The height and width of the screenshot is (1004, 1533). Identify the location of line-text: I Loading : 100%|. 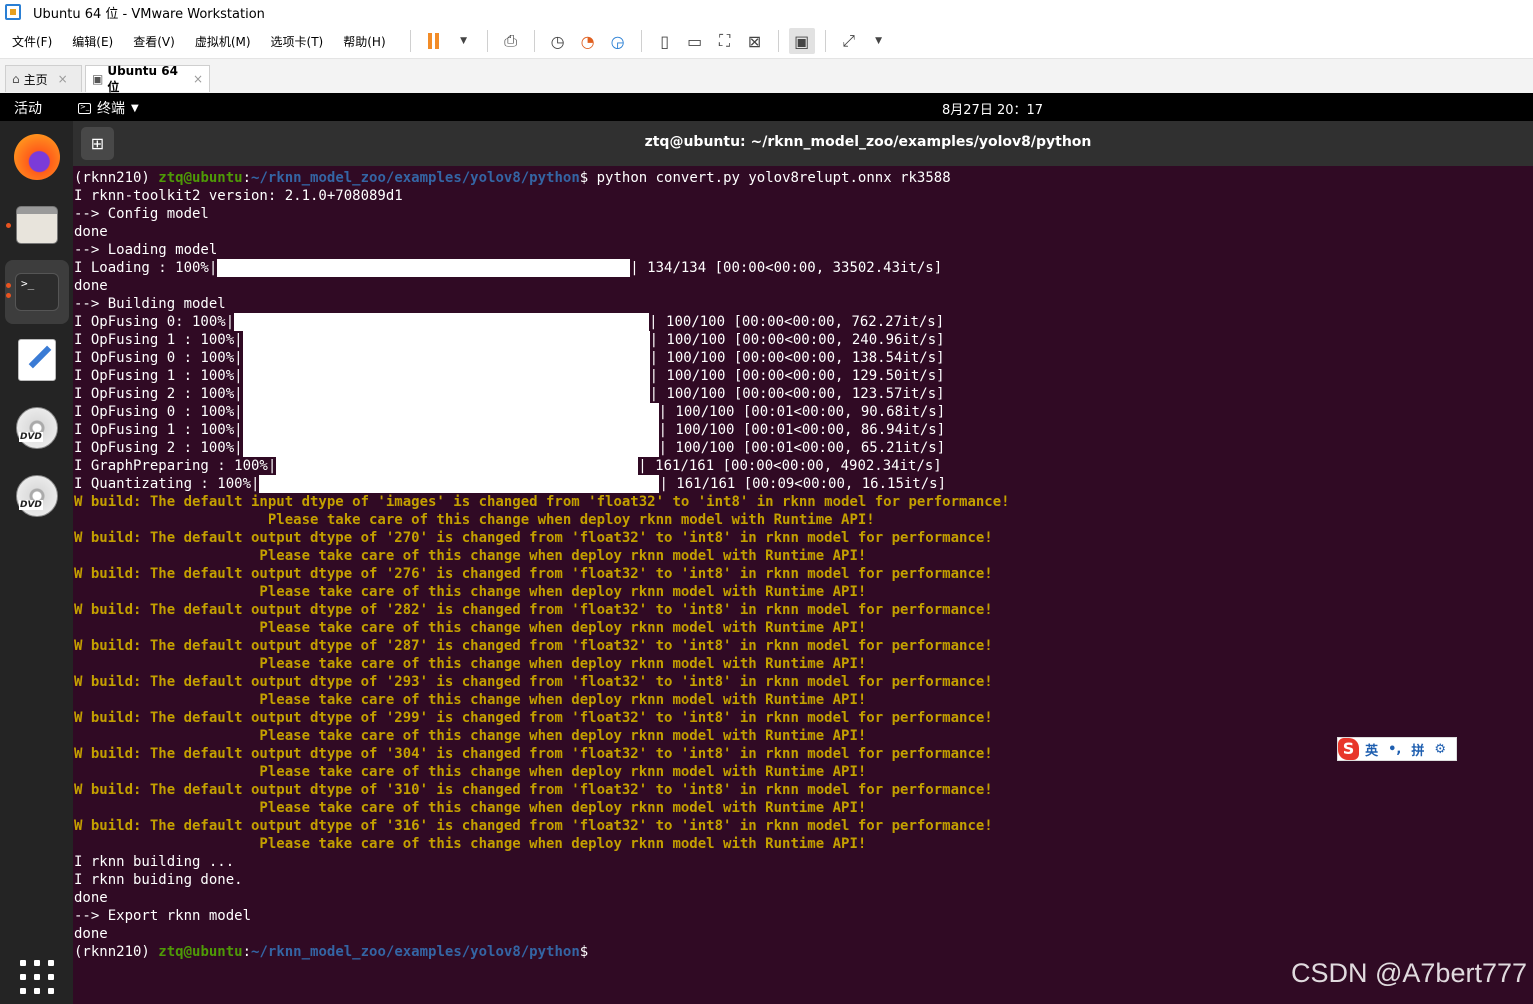
(146, 268).